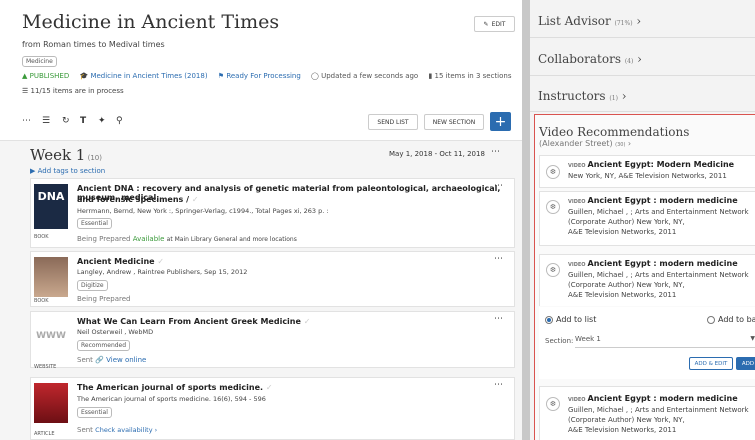 The height and width of the screenshot is (440, 755). I want to click on list-view-icon: ☰, so click(46, 121).